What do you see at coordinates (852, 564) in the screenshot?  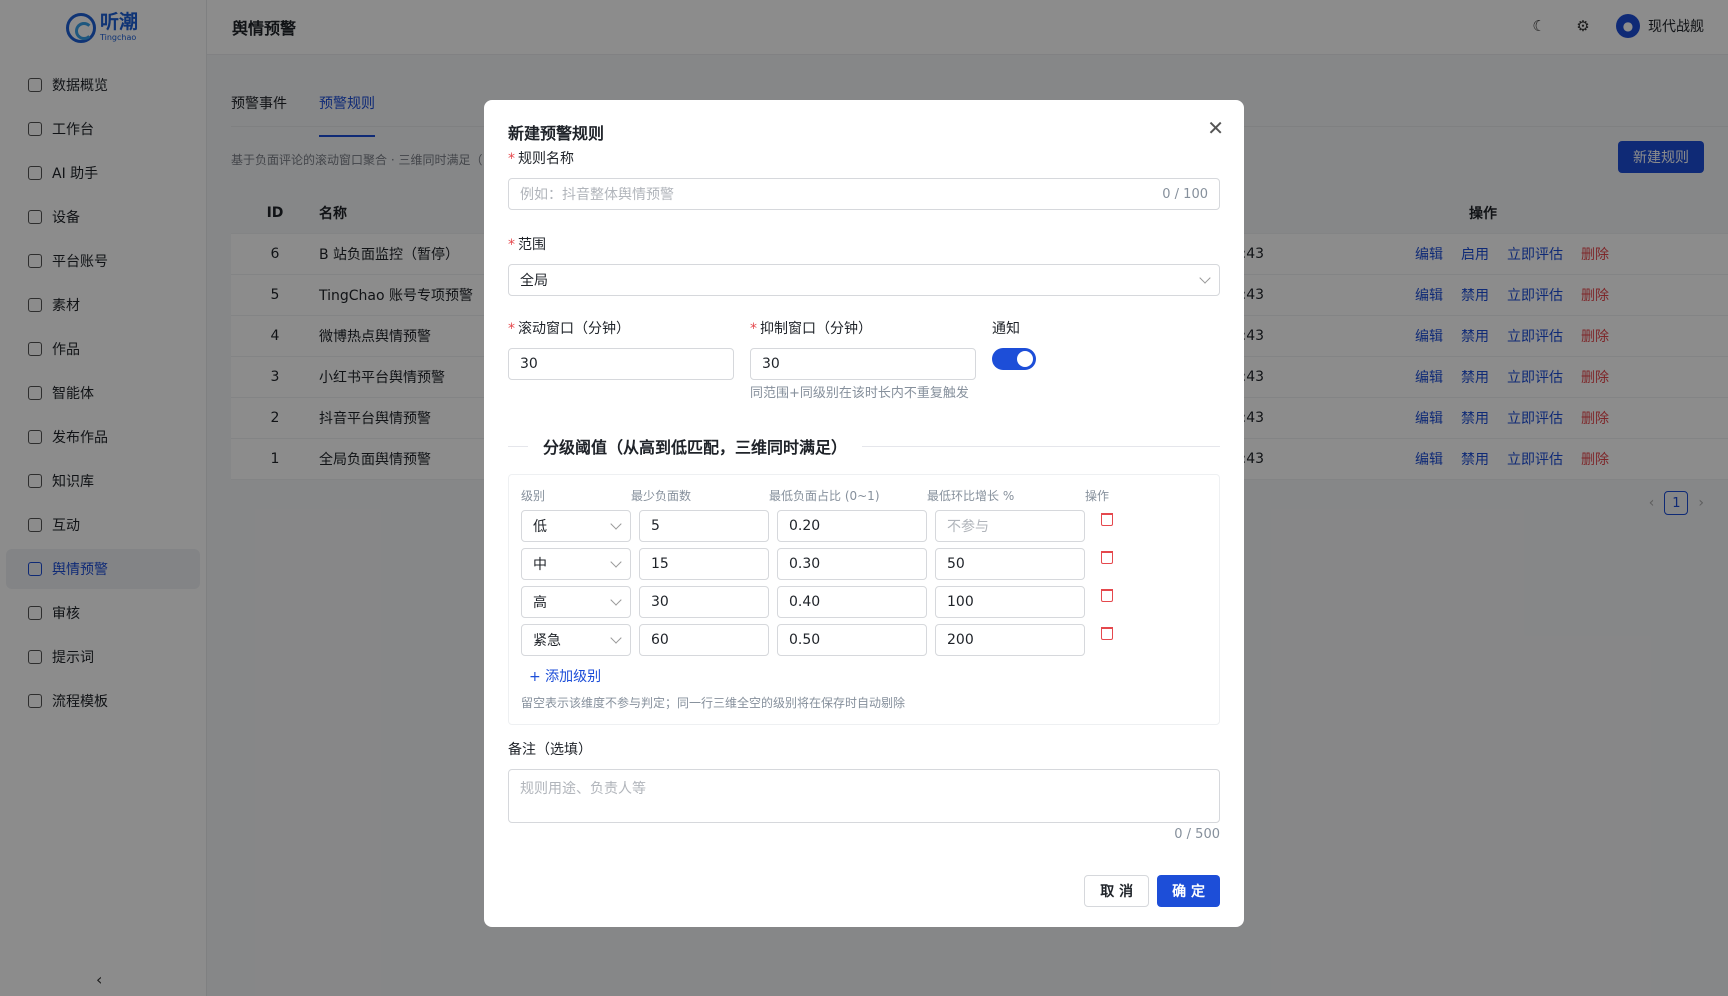 I see `tier-ratio-input: 0.30` at bounding box center [852, 564].